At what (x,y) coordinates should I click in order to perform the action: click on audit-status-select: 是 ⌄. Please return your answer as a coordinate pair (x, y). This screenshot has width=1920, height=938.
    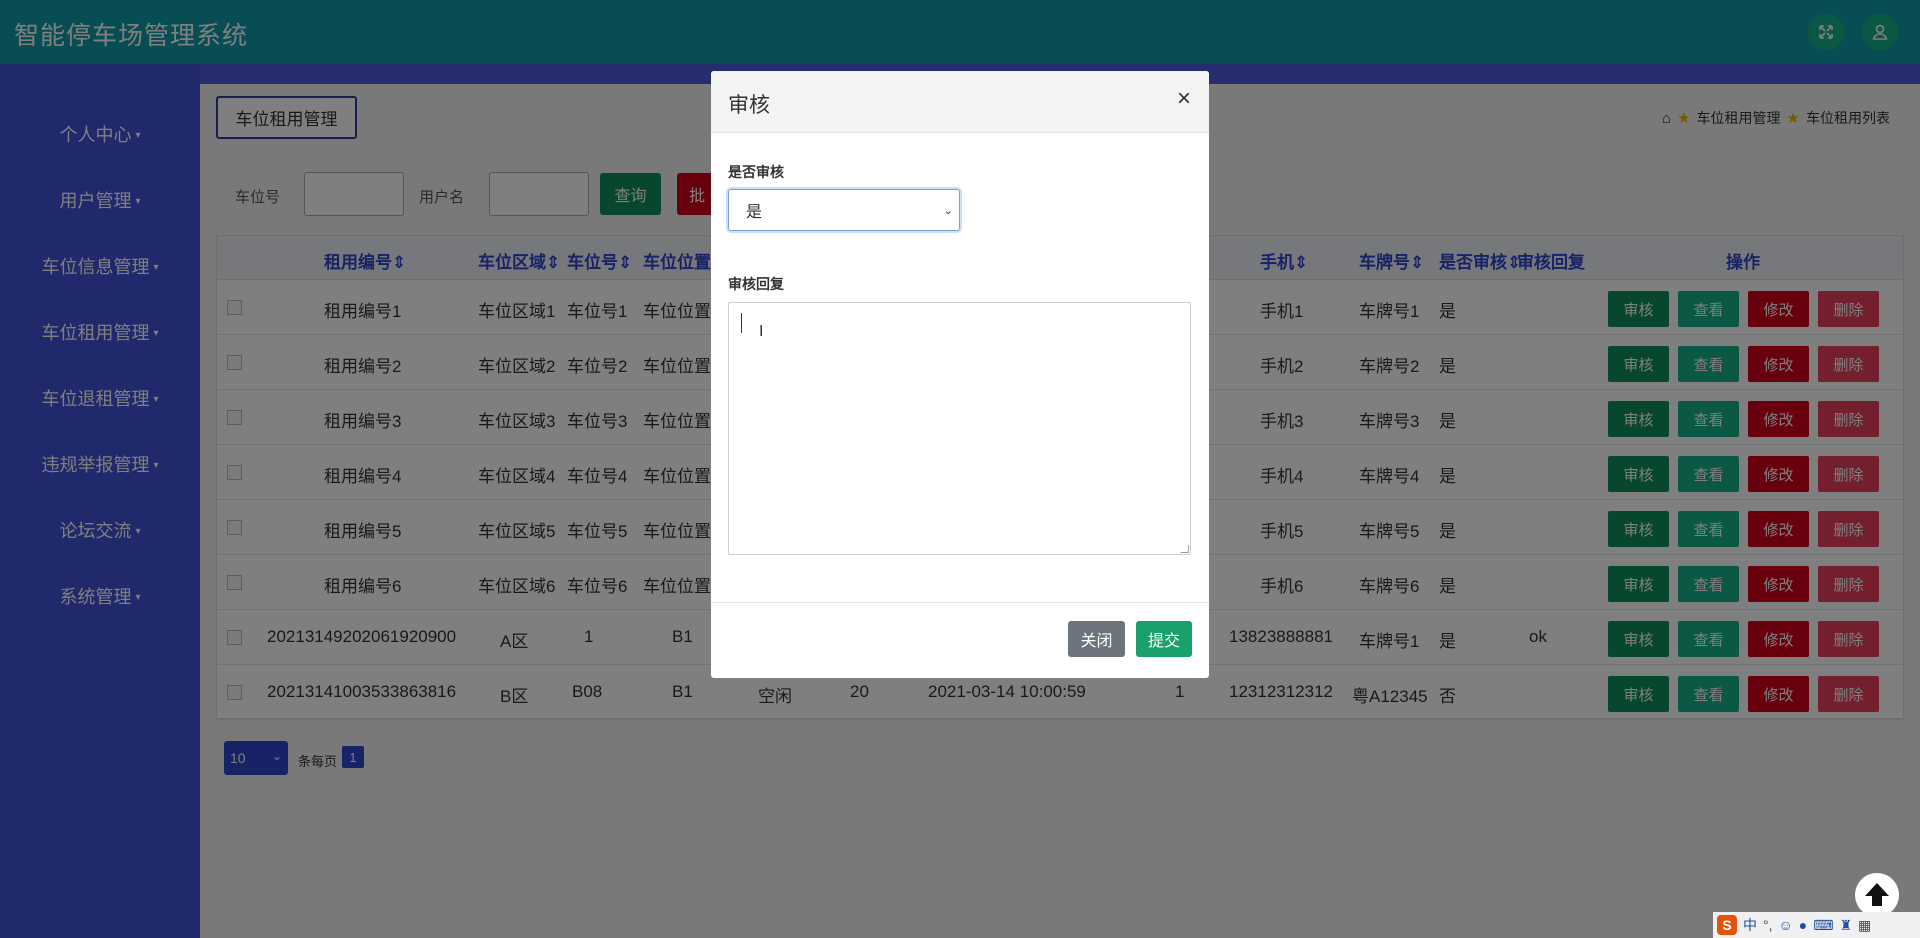
    Looking at the image, I should click on (844, 210).